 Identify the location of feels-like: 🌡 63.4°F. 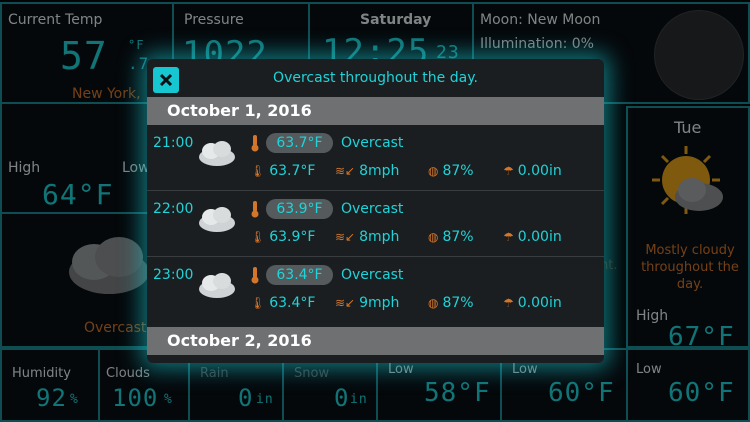
(282, 303).